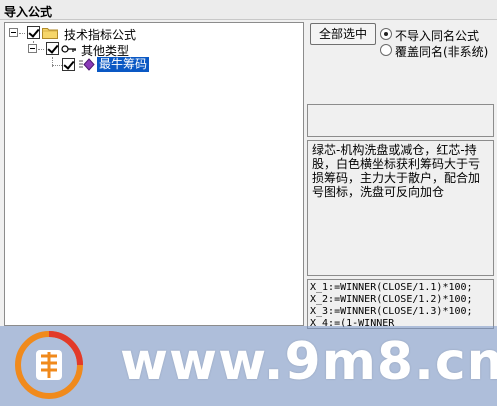 The height and width of the screenshot is (406, 497). What do you see at coordinates (248, 10) in the screenshot?
I see `title-bar: 导入公式` at bounding box center [248, 10].